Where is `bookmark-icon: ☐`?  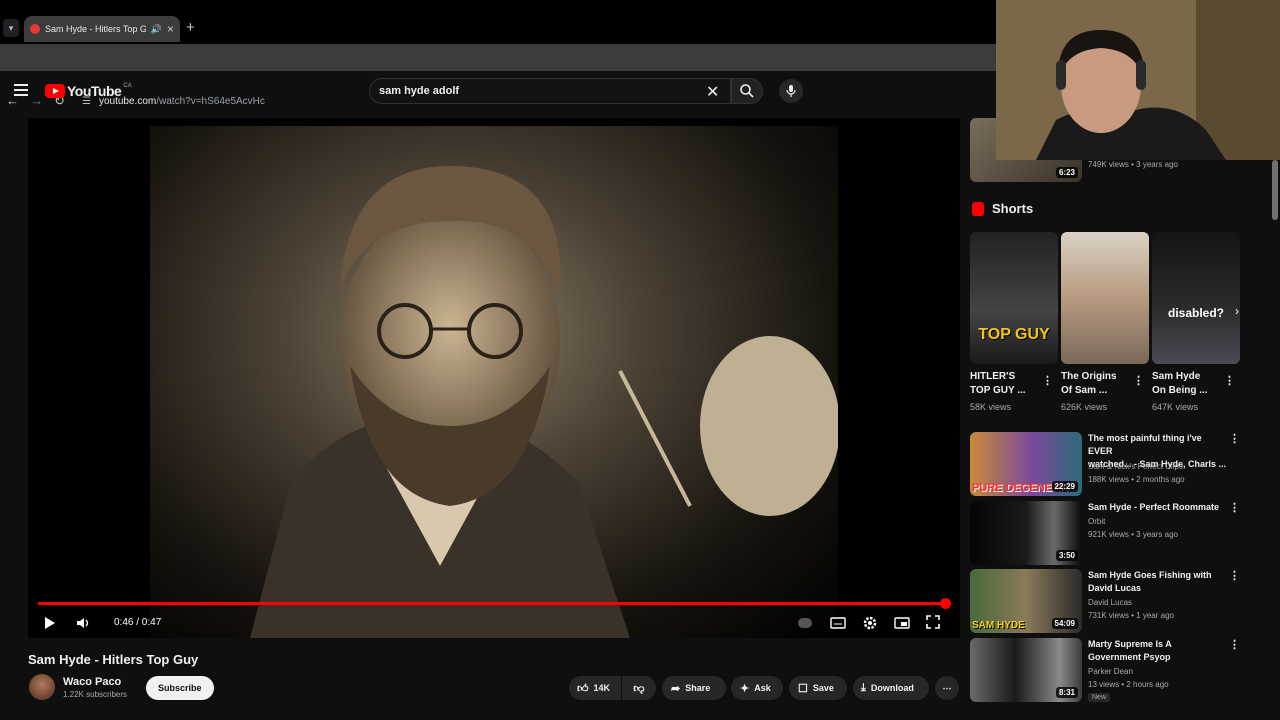 bookmark-icon: ☐ is located at coordinates (803, 688).